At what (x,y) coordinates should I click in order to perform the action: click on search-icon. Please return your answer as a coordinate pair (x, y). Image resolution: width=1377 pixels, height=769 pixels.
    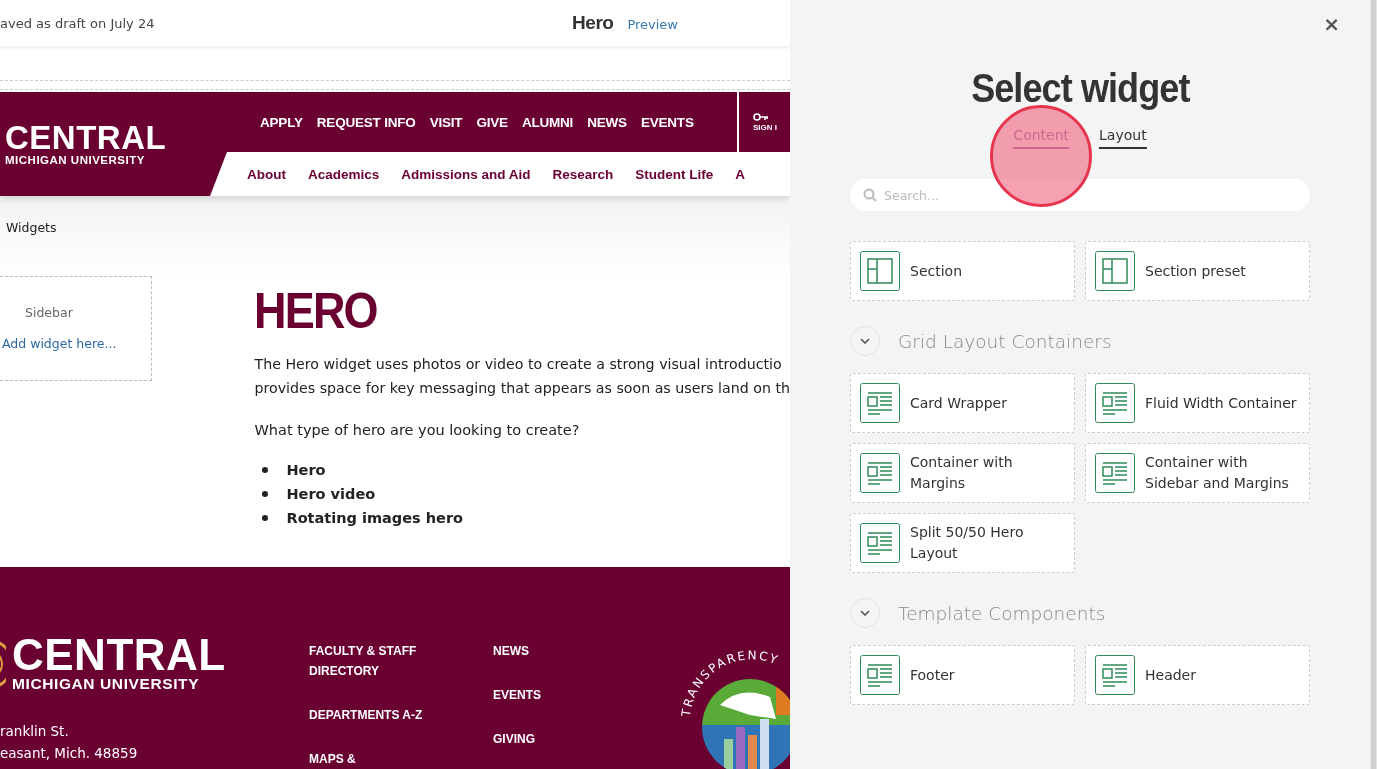
    Looking at the image, I should click on (870, 195).